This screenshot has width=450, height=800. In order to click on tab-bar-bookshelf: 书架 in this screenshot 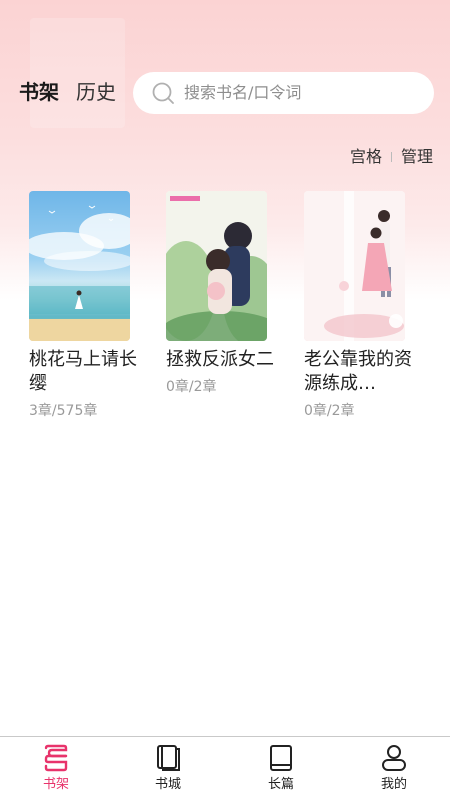, I will do `click(56, 768)`.